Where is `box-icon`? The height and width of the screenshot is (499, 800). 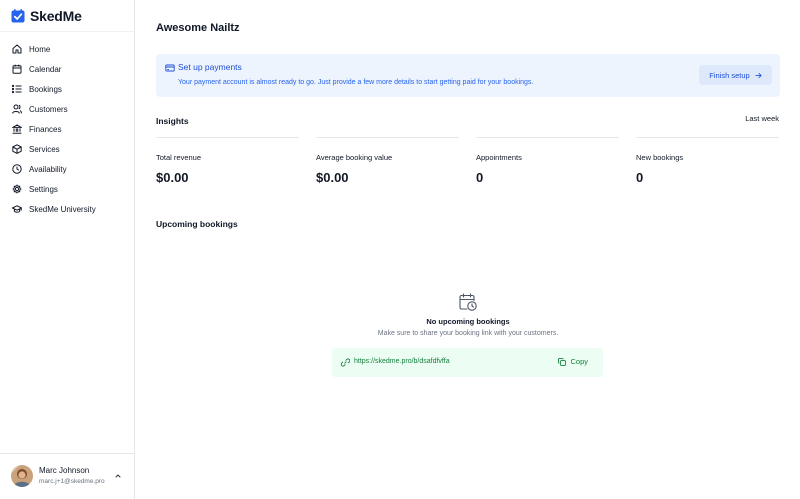
box-icon is located at coordinates (17, 149).